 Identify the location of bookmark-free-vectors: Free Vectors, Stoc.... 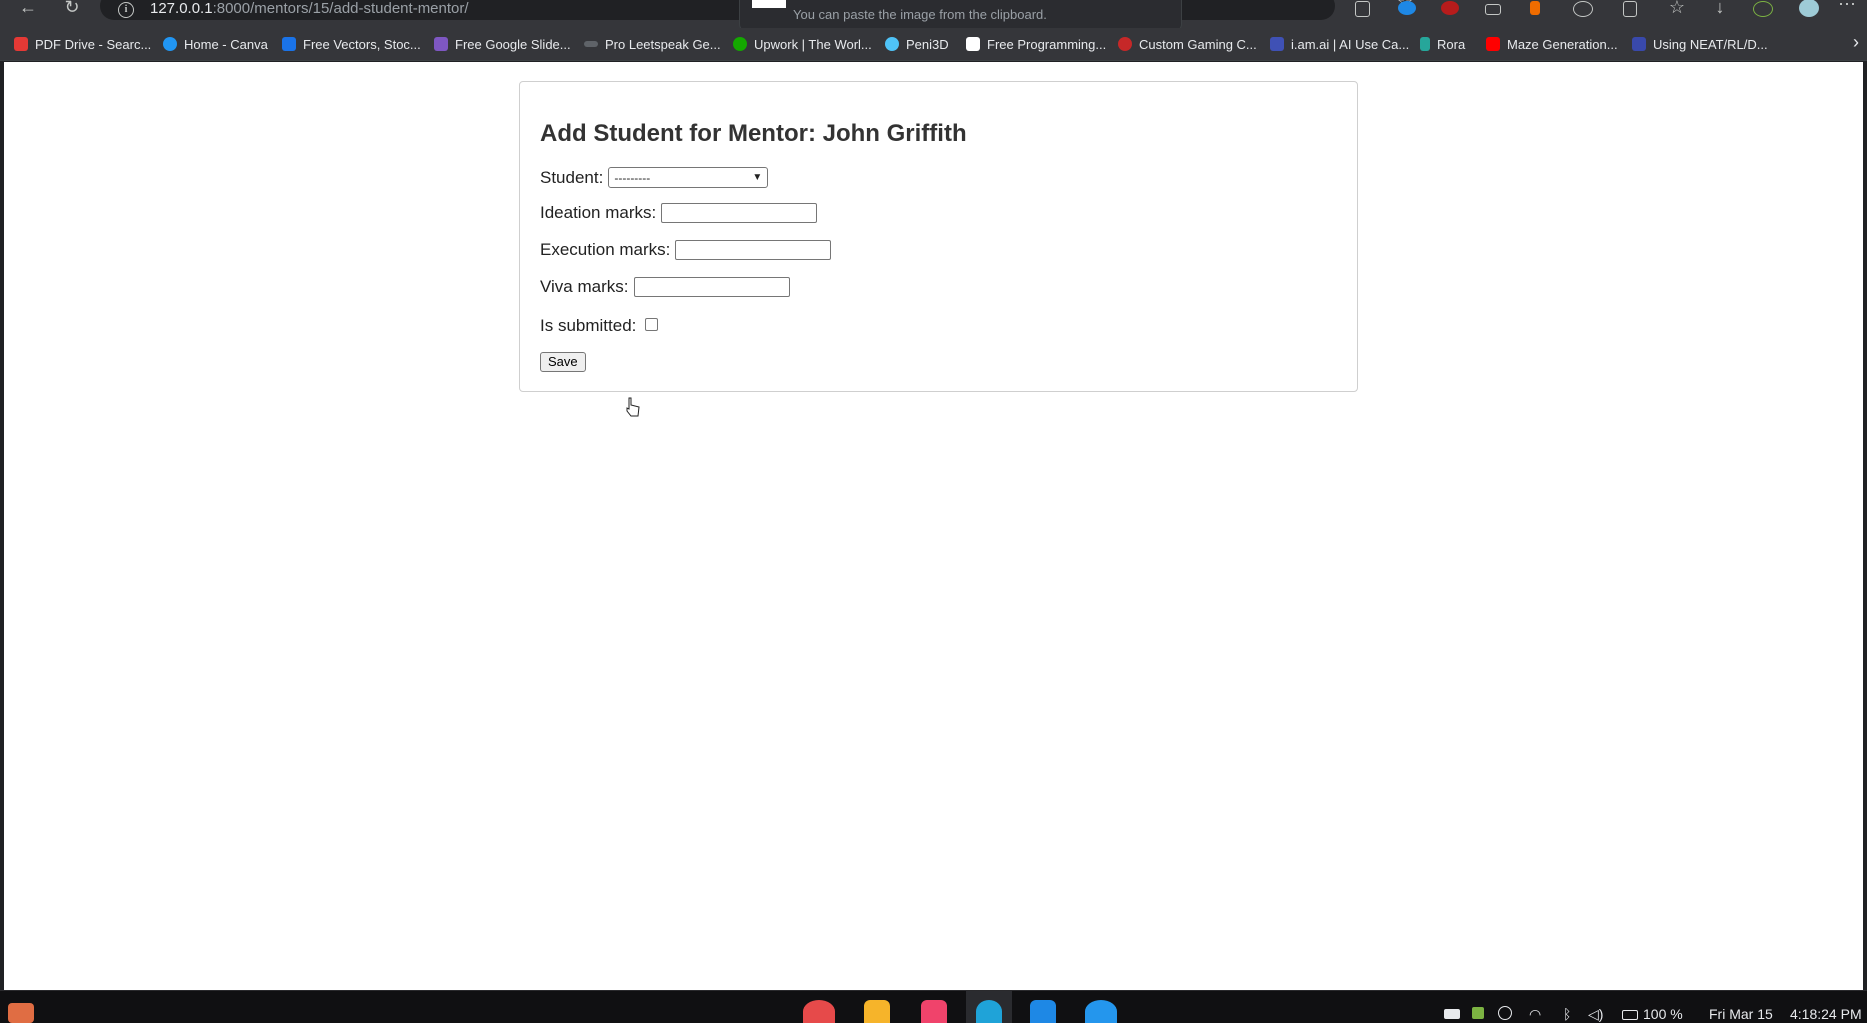
(351, 44).